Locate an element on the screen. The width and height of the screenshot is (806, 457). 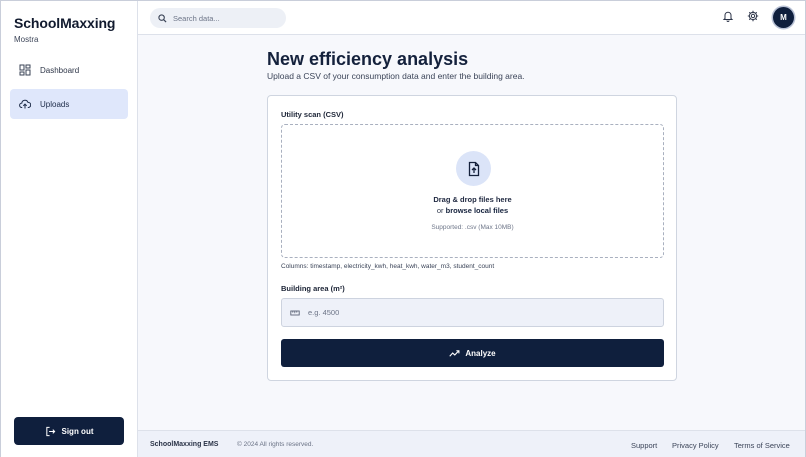
dashboard-grid-icon is located at coordinates (25, 70).